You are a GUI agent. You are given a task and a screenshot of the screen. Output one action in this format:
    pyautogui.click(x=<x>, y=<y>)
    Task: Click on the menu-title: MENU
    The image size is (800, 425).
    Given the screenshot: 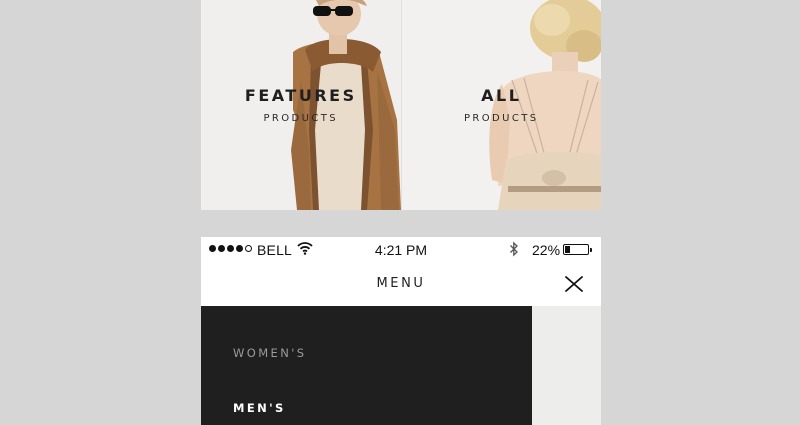 What is the action you would take?
    pyautogui.click(x=401, y=283)
    